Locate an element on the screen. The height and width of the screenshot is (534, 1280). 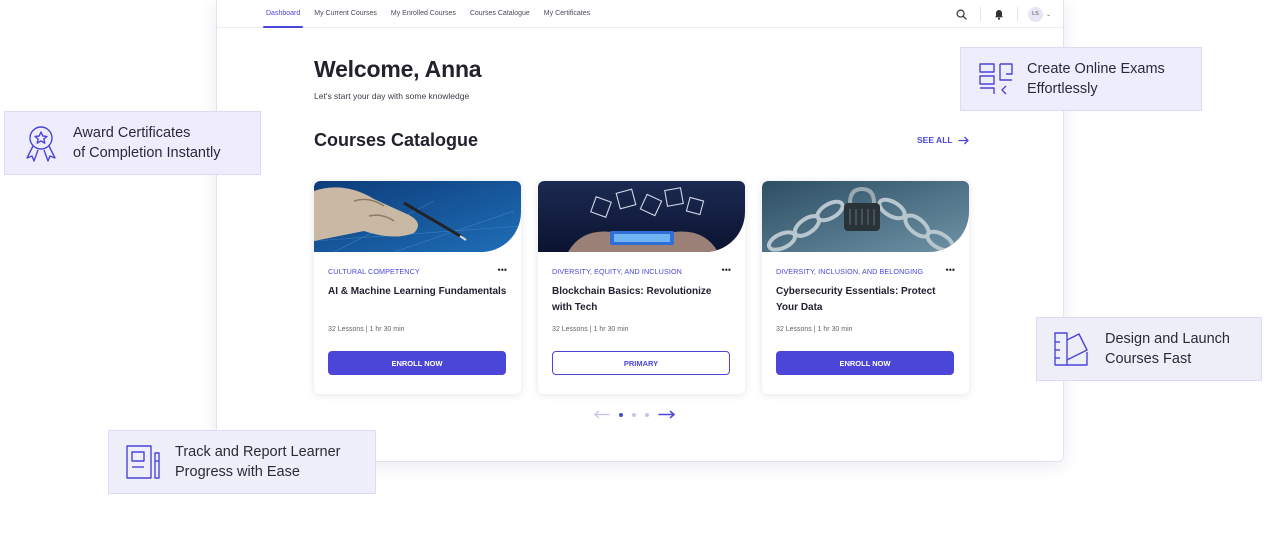
callout-line: Effortlessly is located at coordinates (1062, 89).